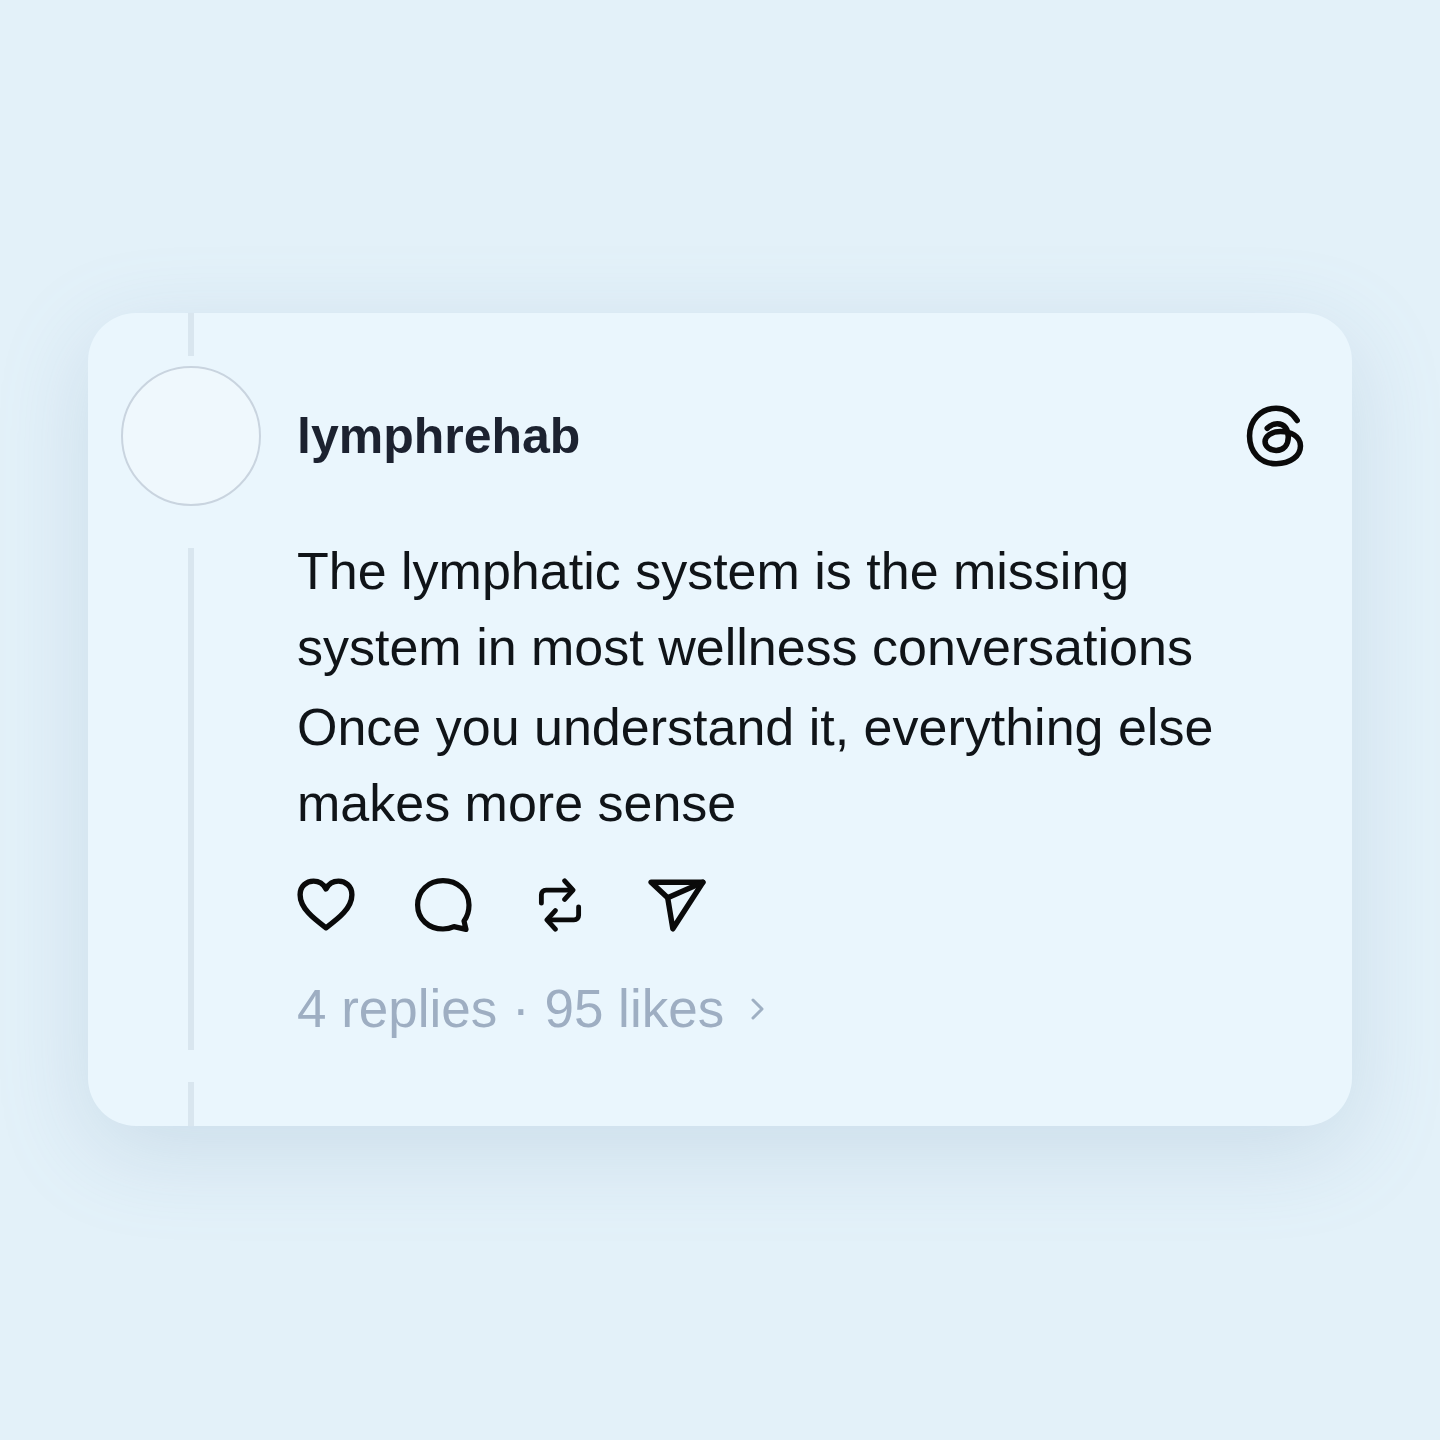 The width and height of the screenshot is (1440, 1440). What do you see at coordinates (439, 436) in the screenshot?
I see `username: lymphrehab` at bounding box center [439, 436].